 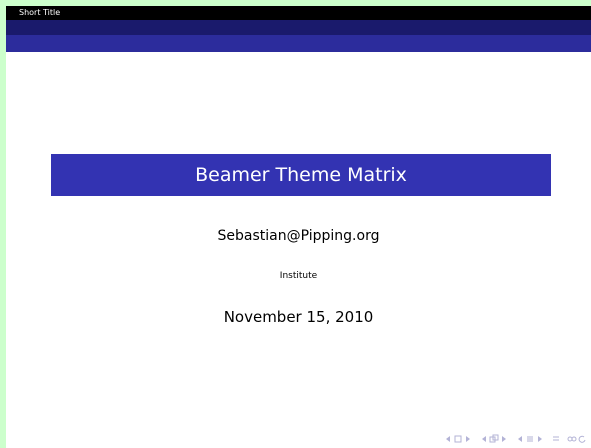 What do you see at coordinates (298, 43) in the screenshot?
I see `header-band-lower` at bounding box center [298, 43].